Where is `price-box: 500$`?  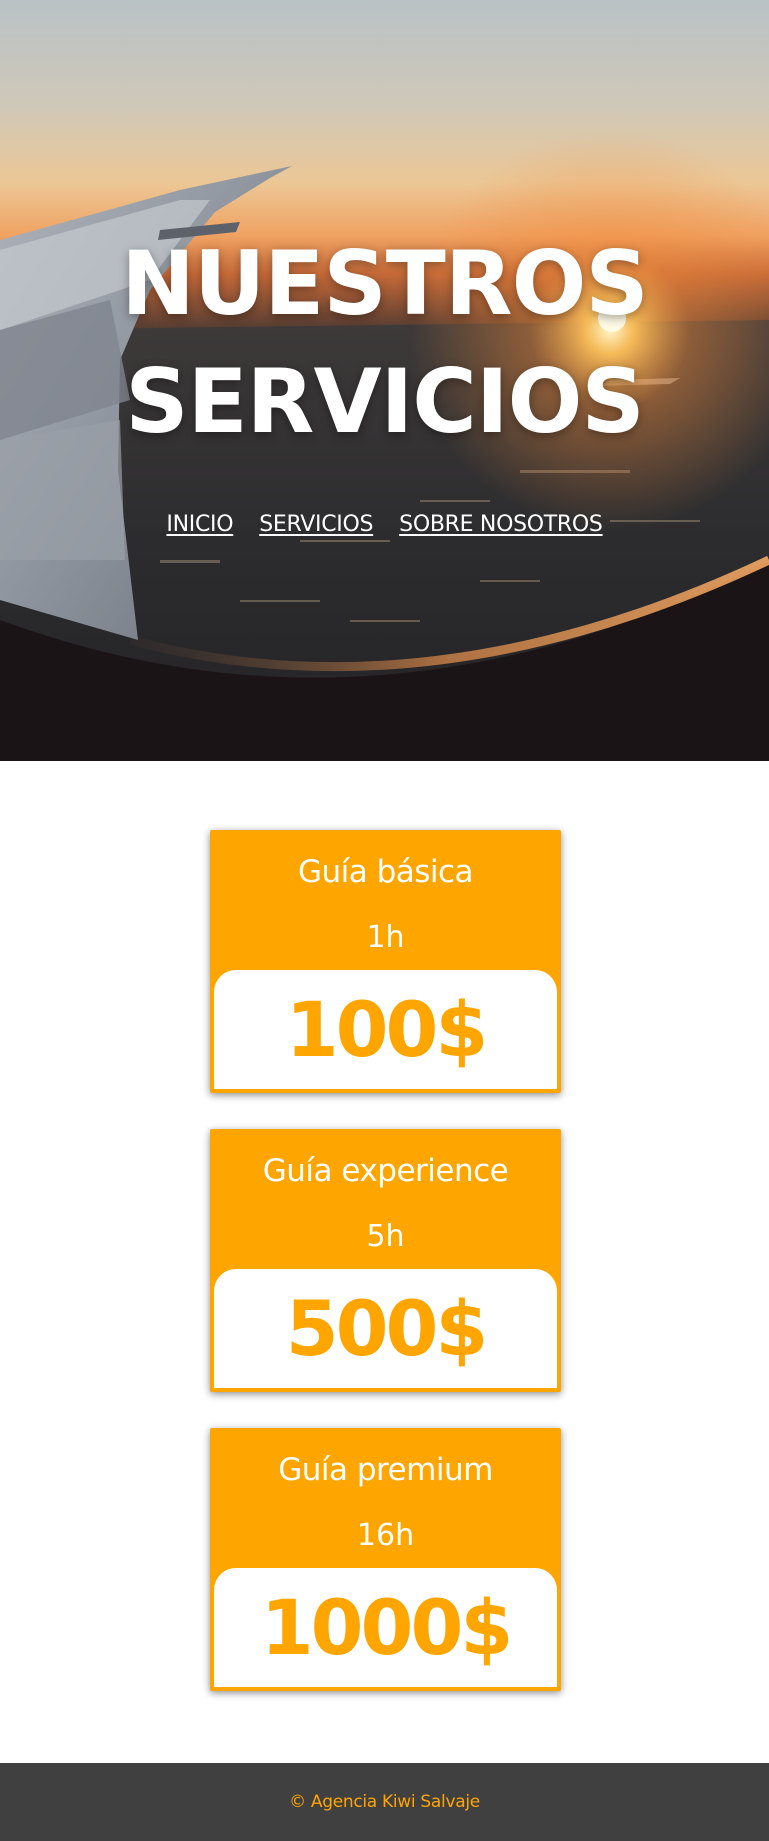 price-box: 500$ is located at coordinates (385, 1328).